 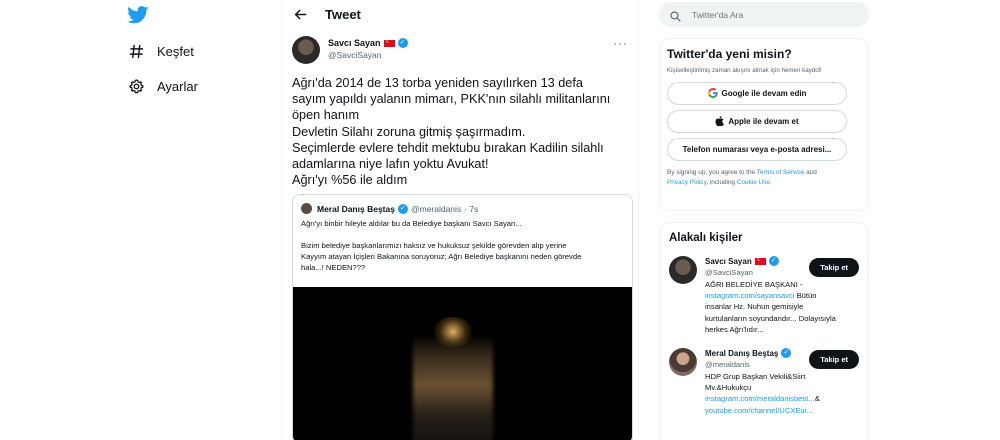 What do you see at coordinates (720, 121) in the screenshot?
I see `apple-icon` at bounding box center [720, 121].